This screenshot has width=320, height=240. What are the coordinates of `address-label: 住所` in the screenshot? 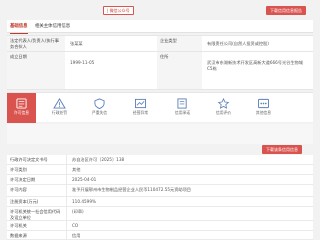 It's located at (179, 70).